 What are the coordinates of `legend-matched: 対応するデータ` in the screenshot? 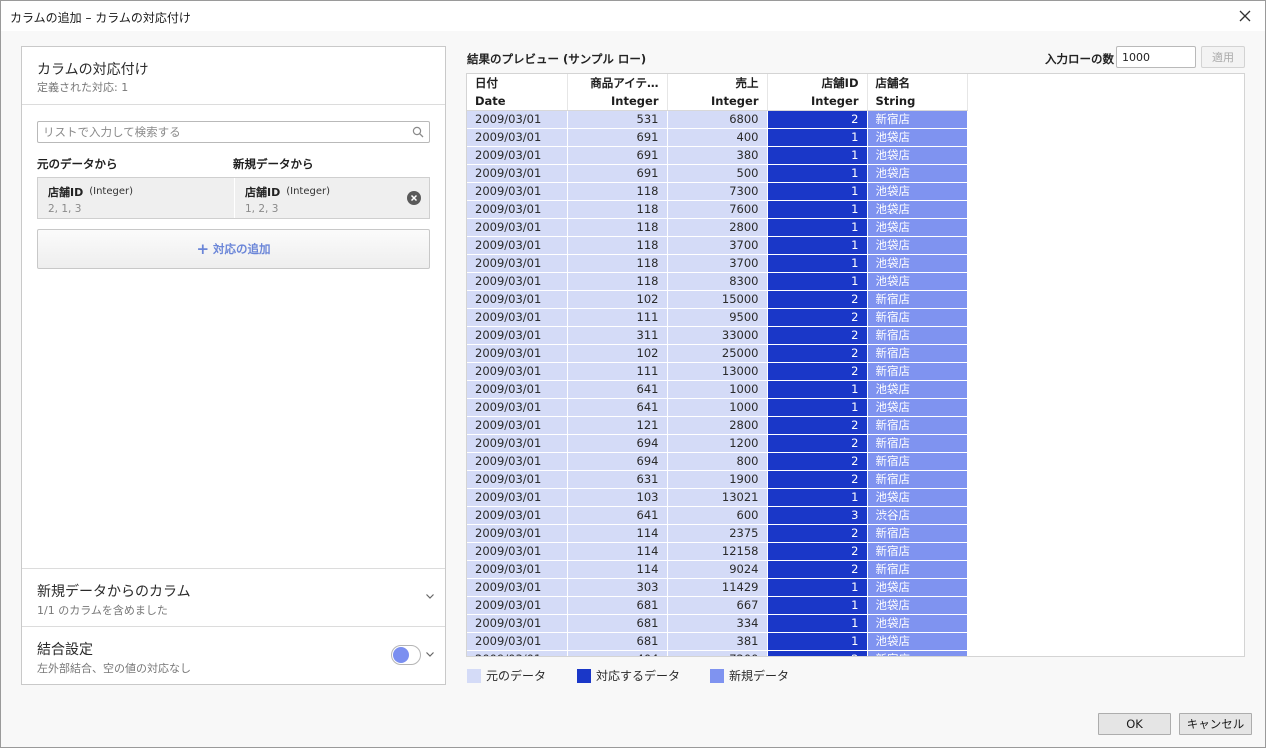 It's located at (628, 675).